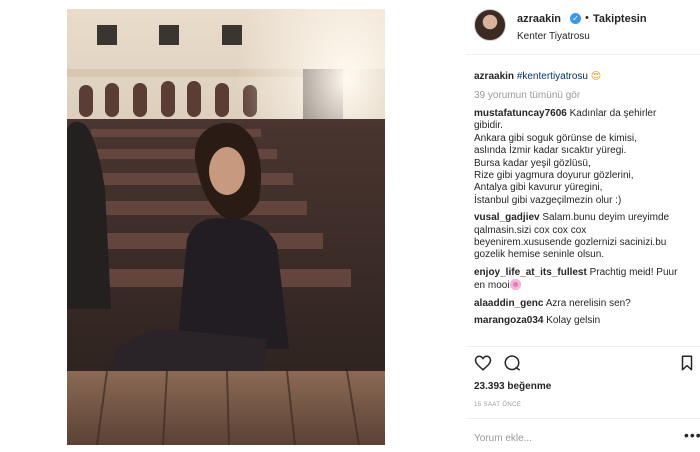  I want to click on comment-username: alaaddin_genc, so click(508, 303).